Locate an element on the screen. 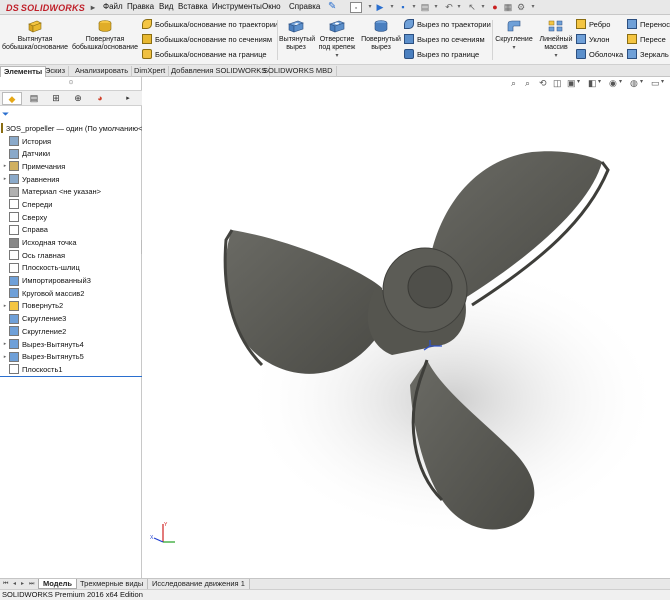 The width and height of the screenshot is (670, 600). mirror-button: Зеркаль is located at coordinates (648, 54).